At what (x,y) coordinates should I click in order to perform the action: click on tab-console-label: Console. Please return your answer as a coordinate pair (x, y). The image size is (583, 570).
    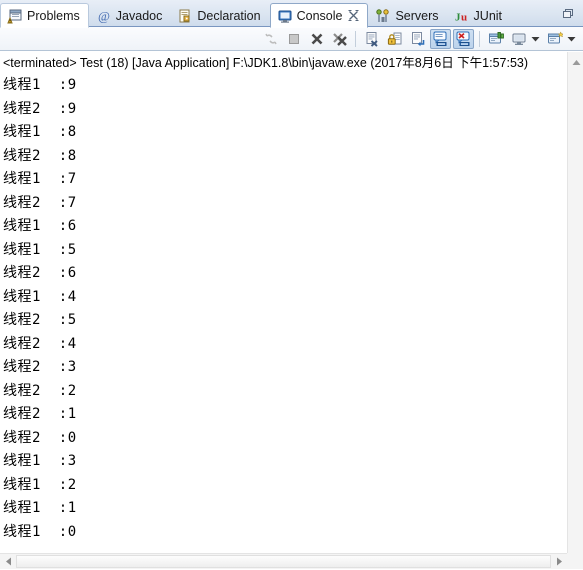
    Looking at the image, I should click on (319, 15).